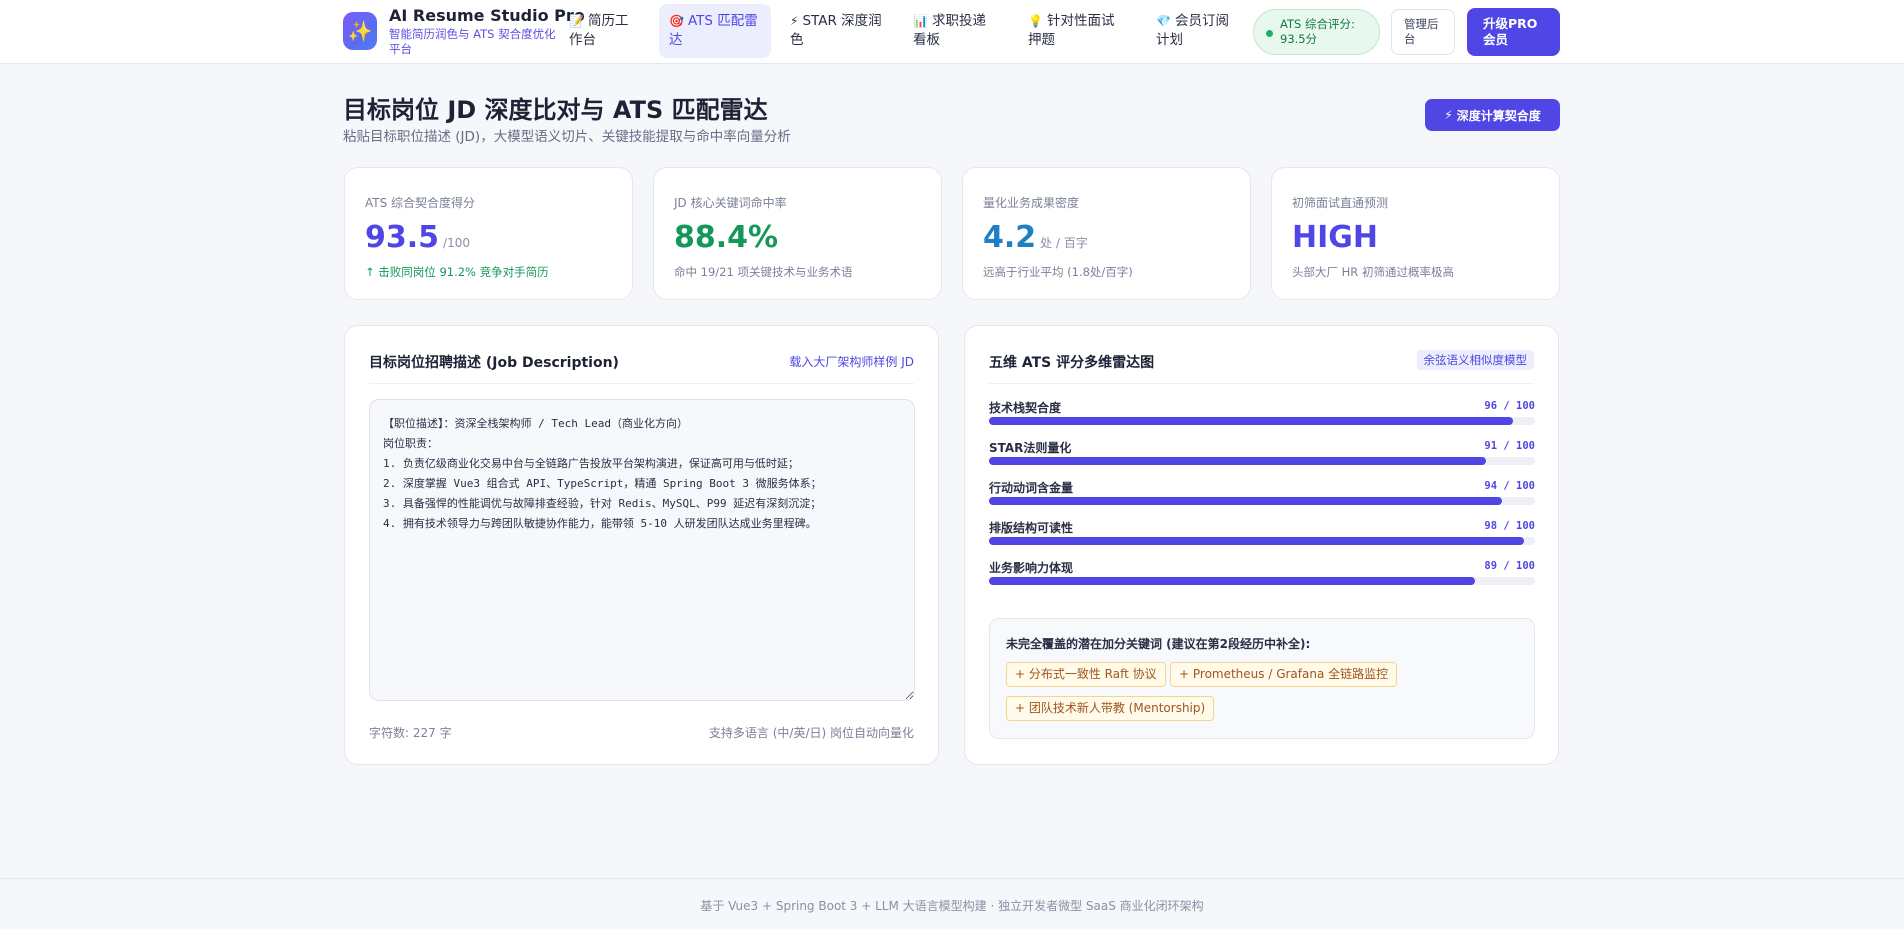 This screenshot has height=929, width=1904. Describe the element at coordinates (1106, 233) in the screenshot. I see `stat-card-quantified-density: 量化业务成果密度 4.2 处 / 百字 远高于行业平均 (1.8处/百字)` at that location.